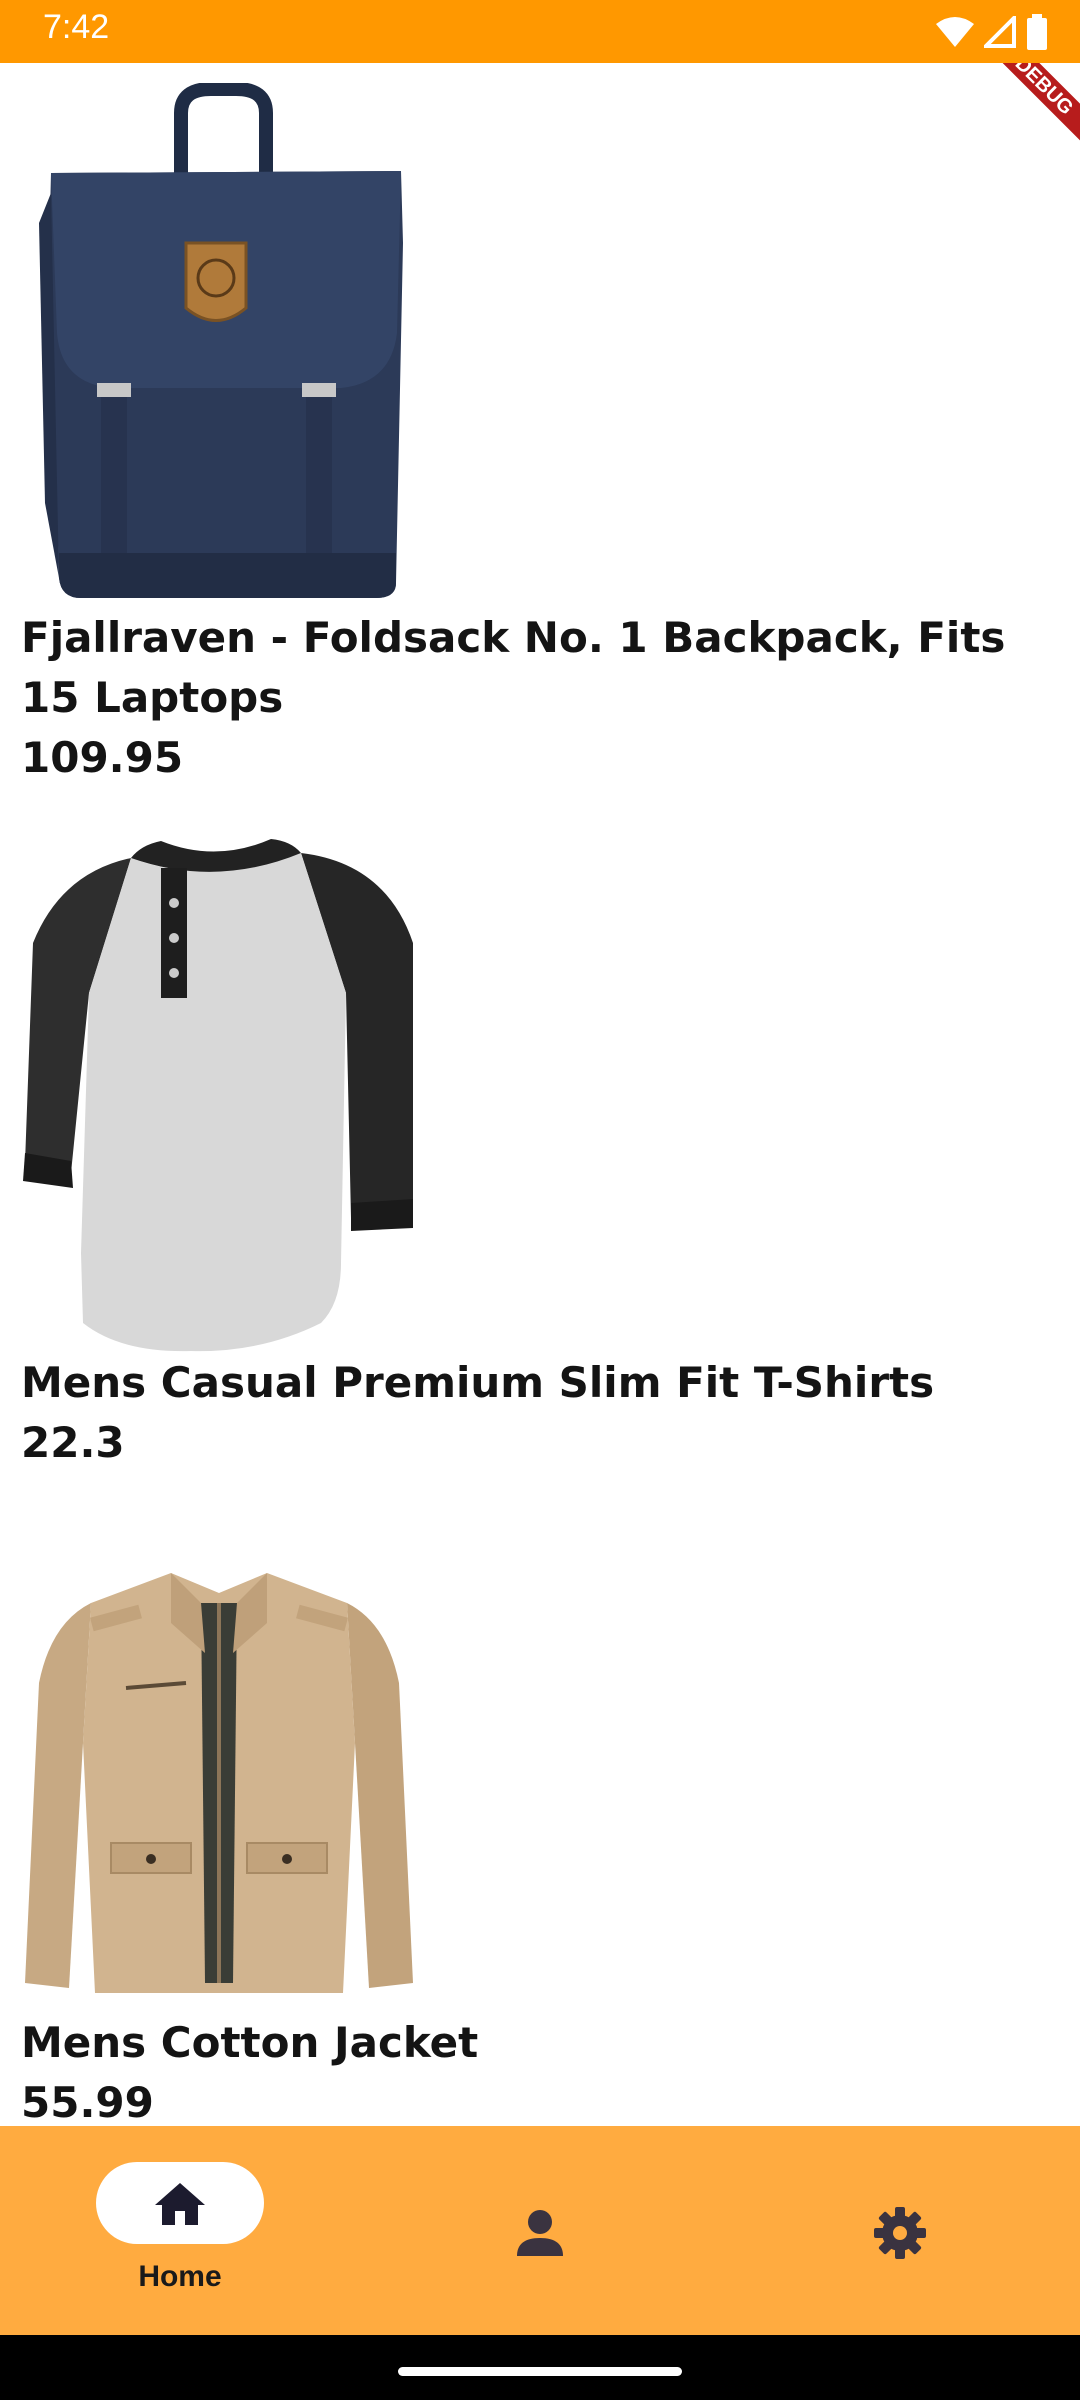  I want to click on signal-icon, so click(1000, 32).